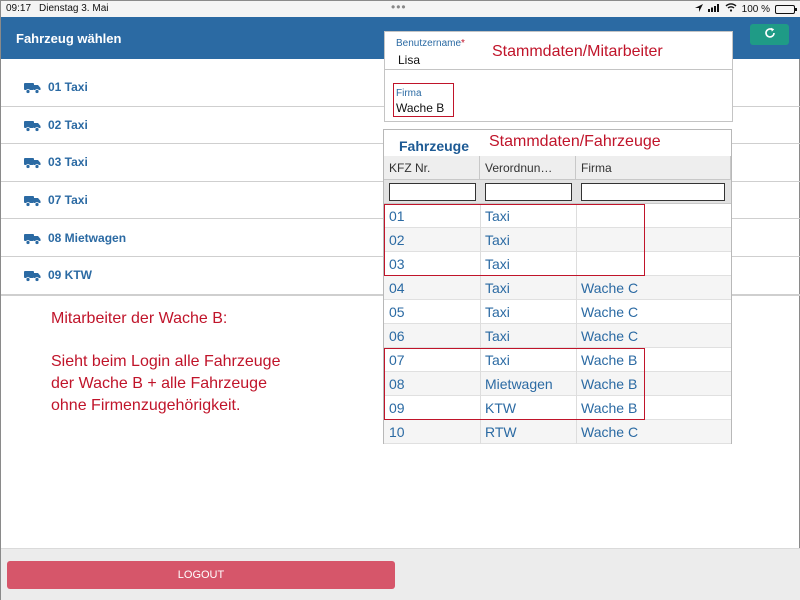  Describe the element at coordinates (87, 237) in the screenshot. I see `vehicle-label: 08 Mietwagen` at that location.